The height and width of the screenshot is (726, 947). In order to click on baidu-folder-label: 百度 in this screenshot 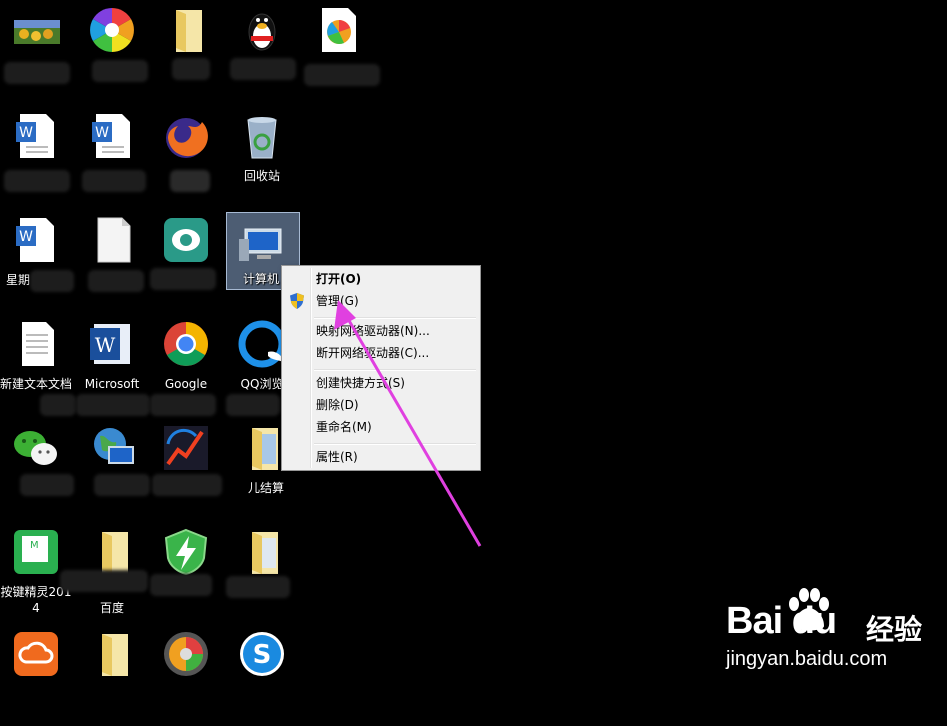, I will do `click(111, 608)`.